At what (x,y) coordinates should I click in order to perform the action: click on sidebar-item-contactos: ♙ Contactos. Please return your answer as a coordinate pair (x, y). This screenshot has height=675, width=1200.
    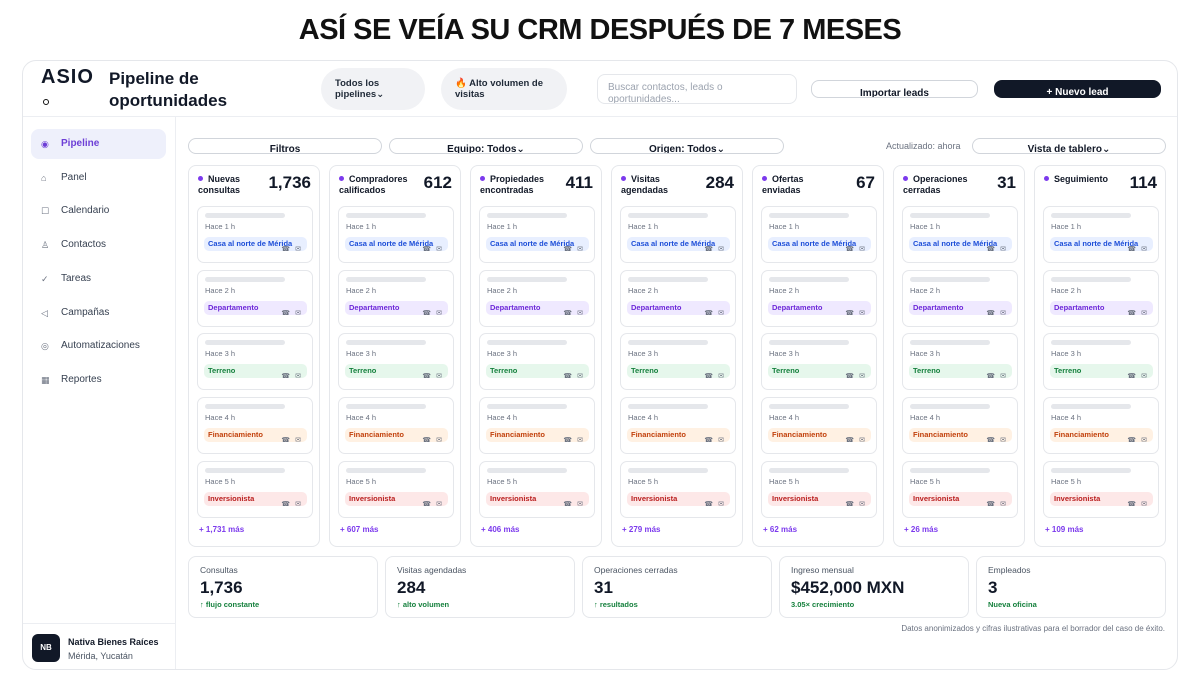
    Looking at the image, I should click on (98, 245).